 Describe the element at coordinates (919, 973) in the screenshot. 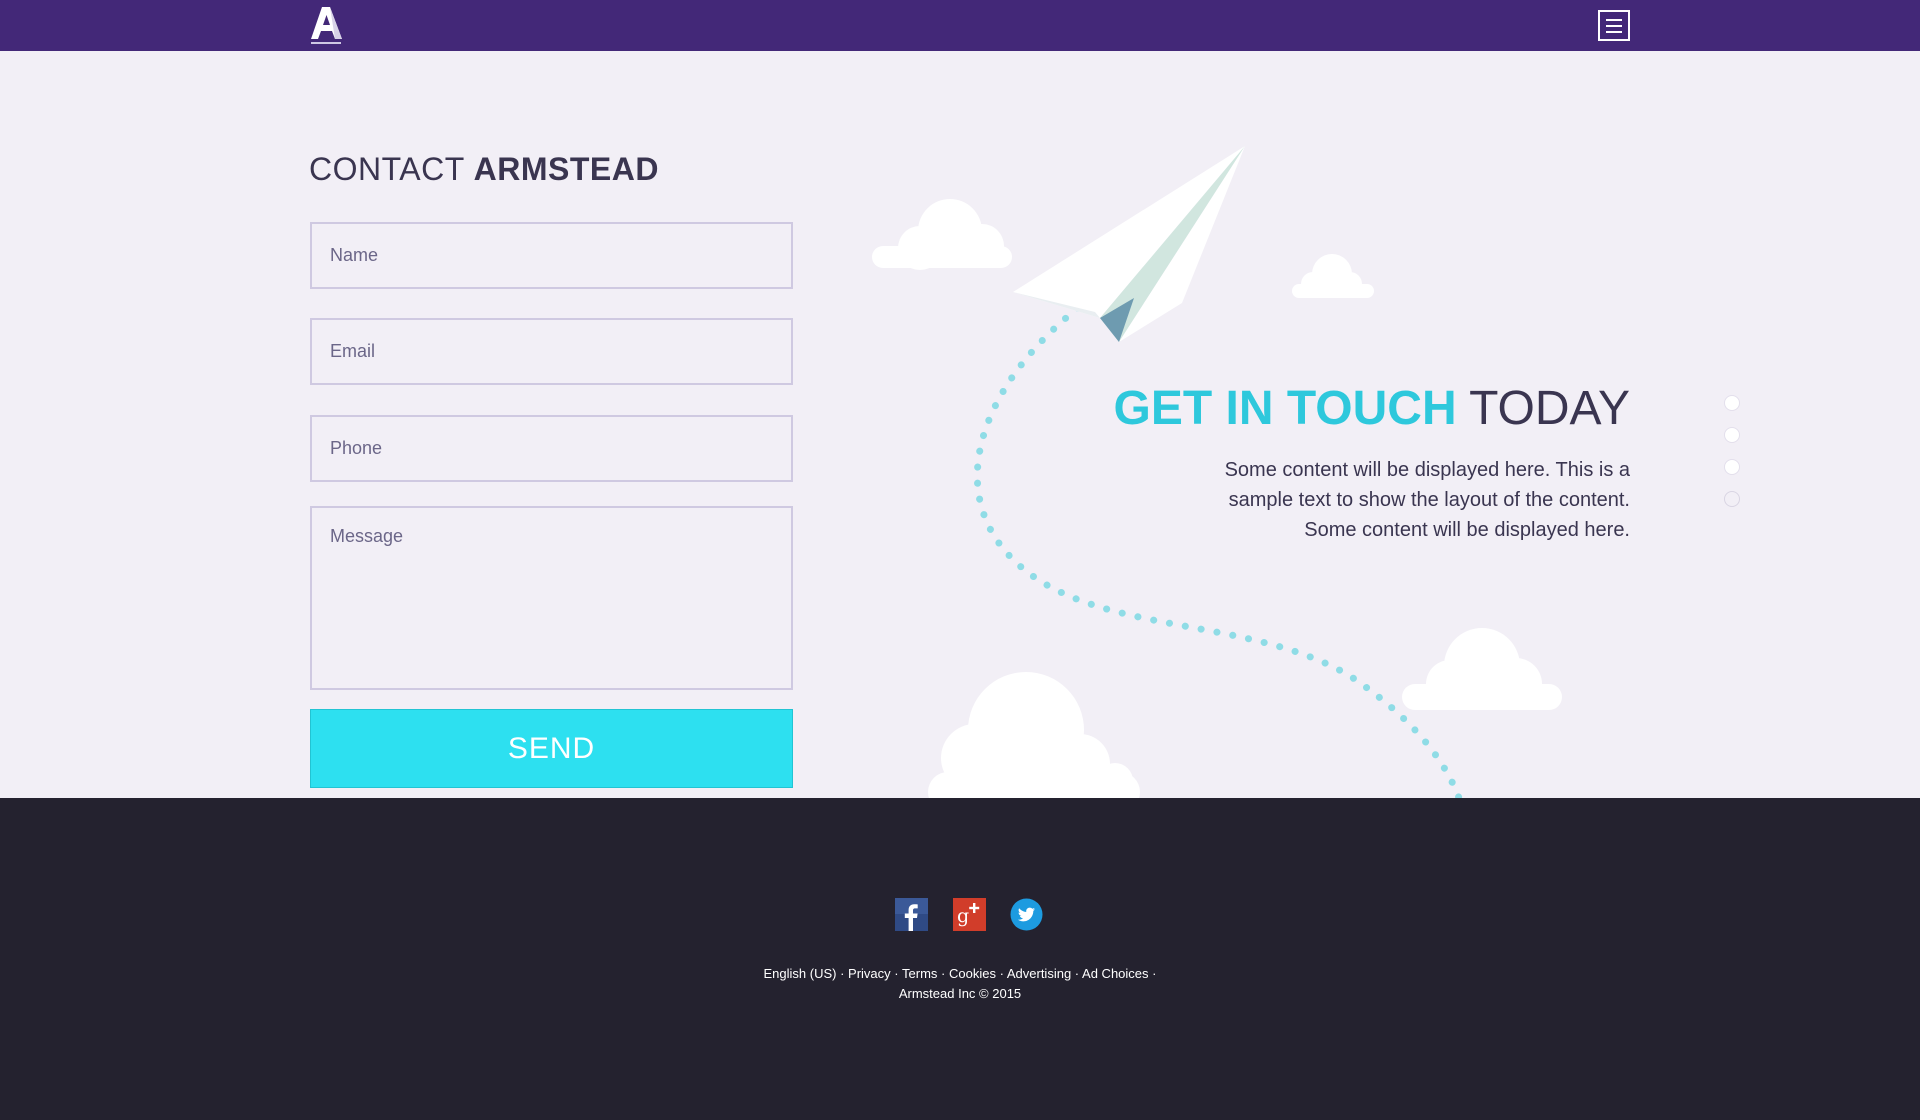

I see `footer-link-terms: Terms` at that location.